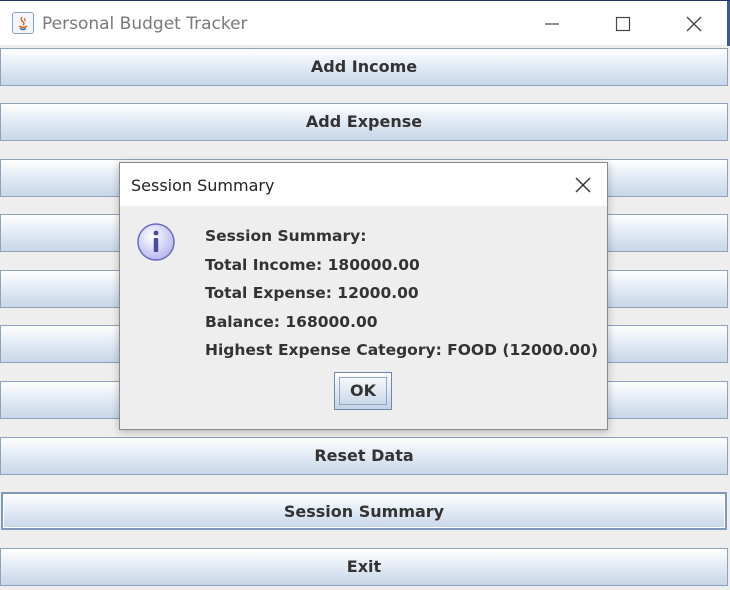  Describe the element at coordinates (203, 185) in the screenshot. I see `dialog-title: Session Summary` at that location.